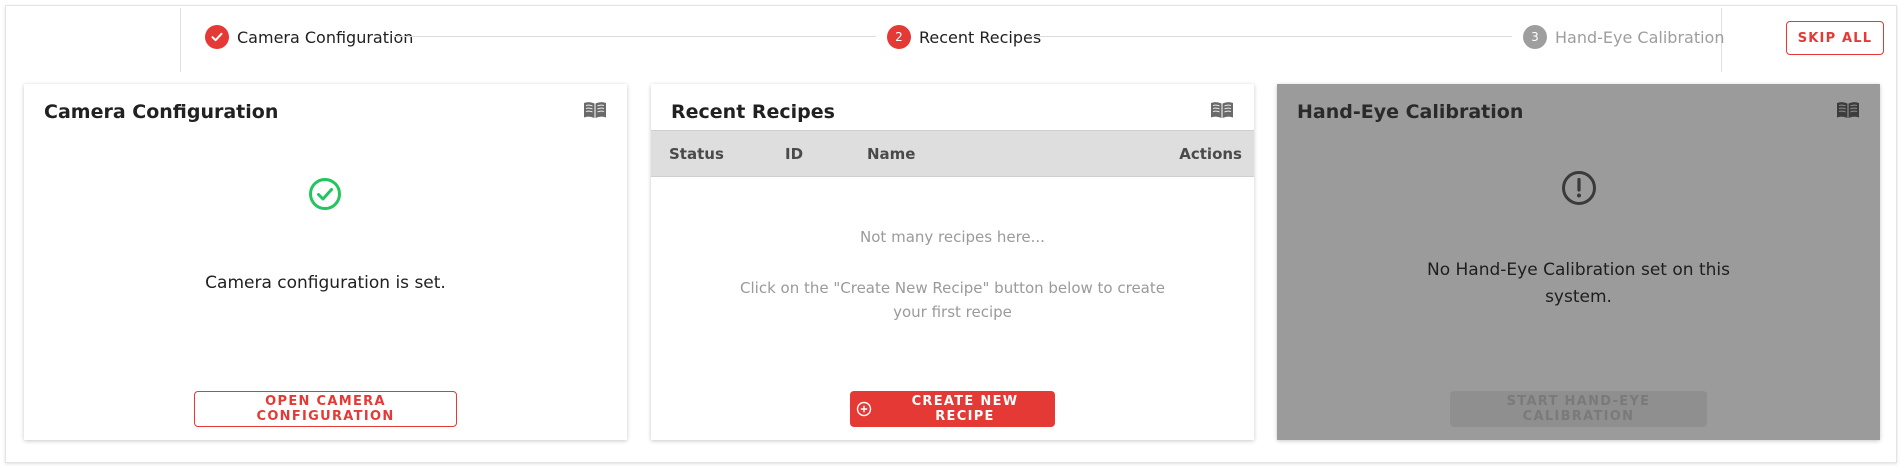 This screenshot has width=1904, height=468. I want to click on step-camera-configuration: Camera Configuration, so click(309, 37).